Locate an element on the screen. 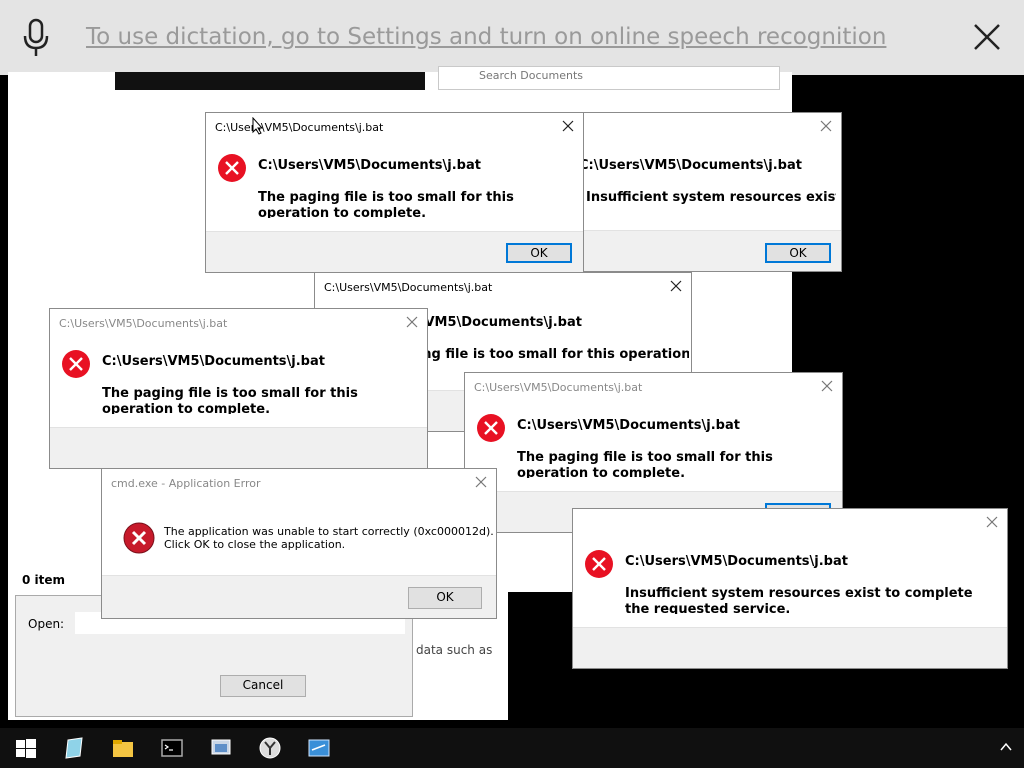  windows-start-icon is located at coordinates (26, 748).